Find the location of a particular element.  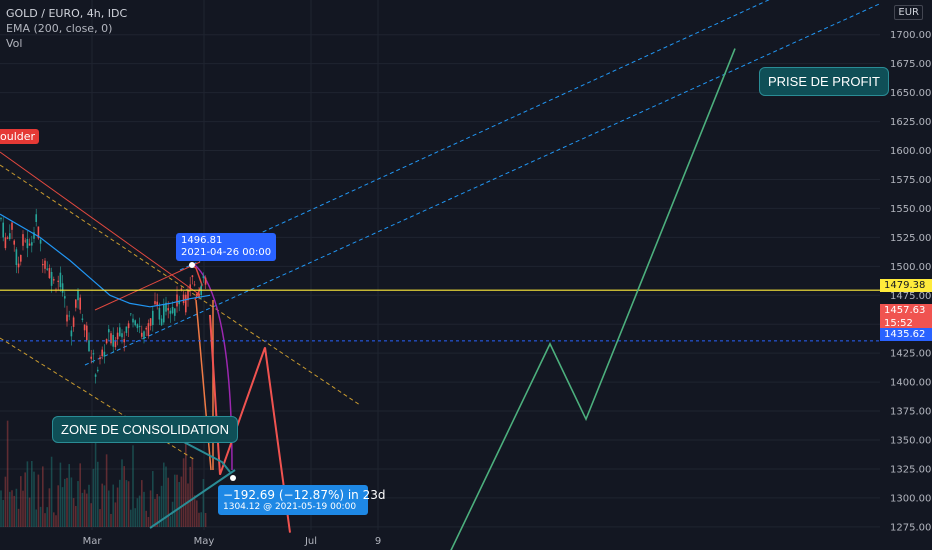

currency-selector: EUR is located at coordinates (908, 12).